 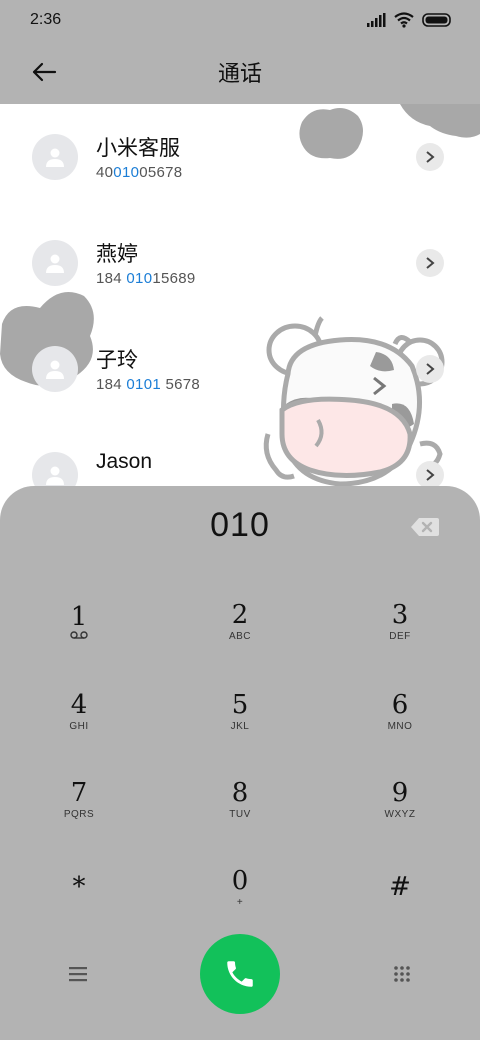 I want to click on contact-name: 子玲, so click(x=117, y=360).